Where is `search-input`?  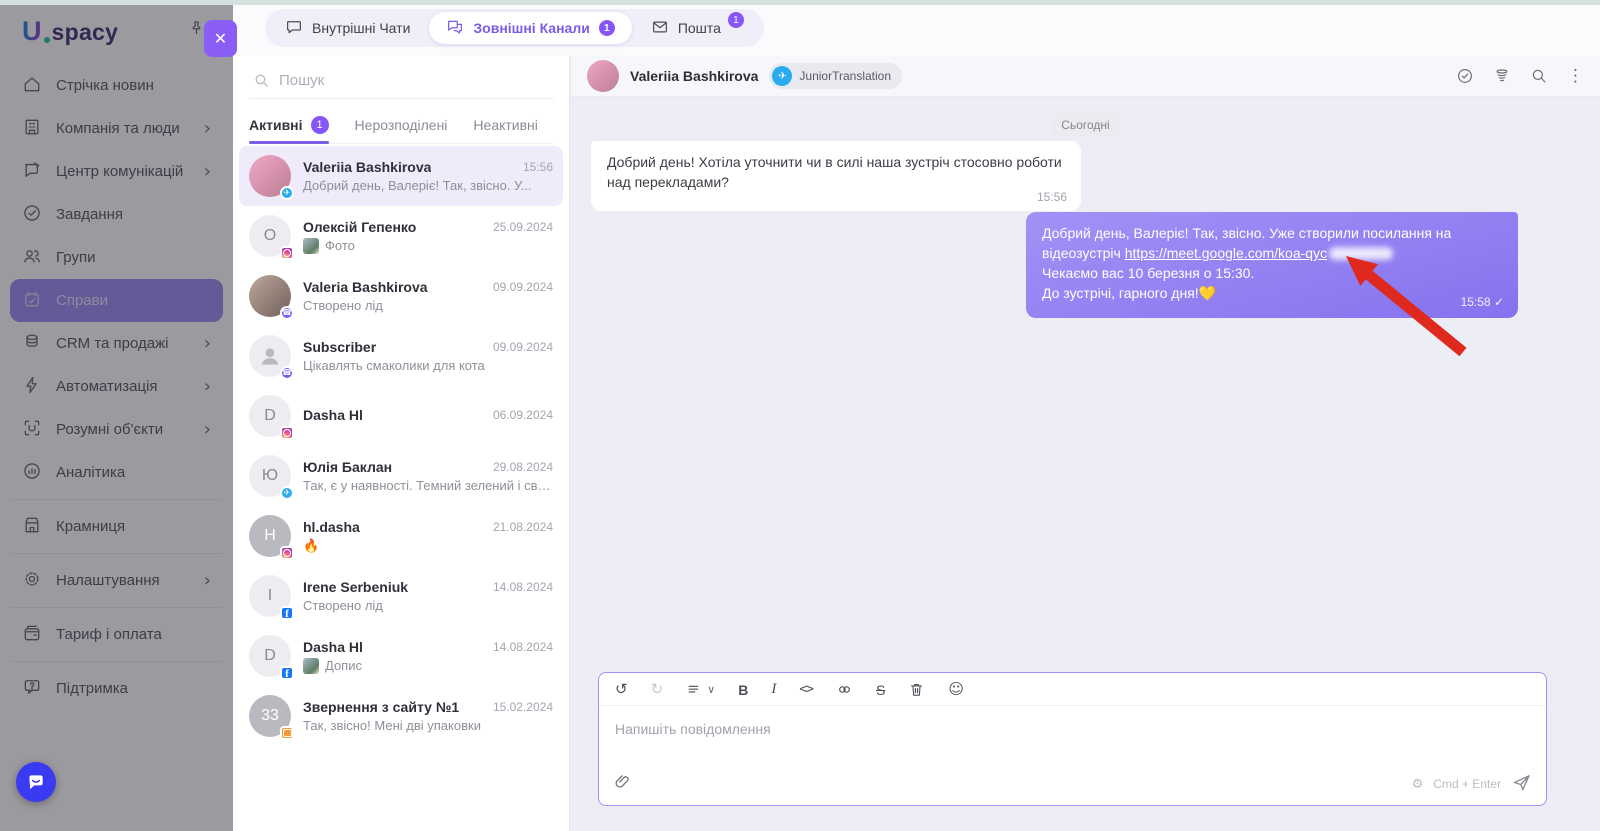 search-input is located at coordinates (414, 80).